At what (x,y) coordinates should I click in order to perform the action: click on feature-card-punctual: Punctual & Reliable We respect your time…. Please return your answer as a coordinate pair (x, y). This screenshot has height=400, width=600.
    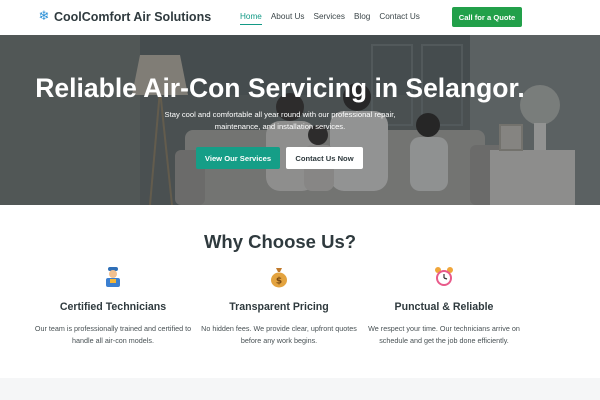
    Looking at the image, I should click on (444, 306).